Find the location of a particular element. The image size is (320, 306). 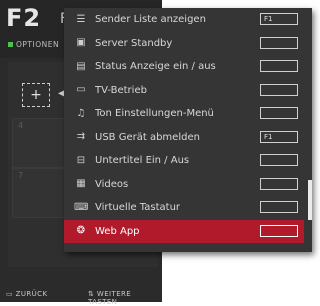

menu-item-label: USB Gerät abmelden is located at coordinates (147, 137).